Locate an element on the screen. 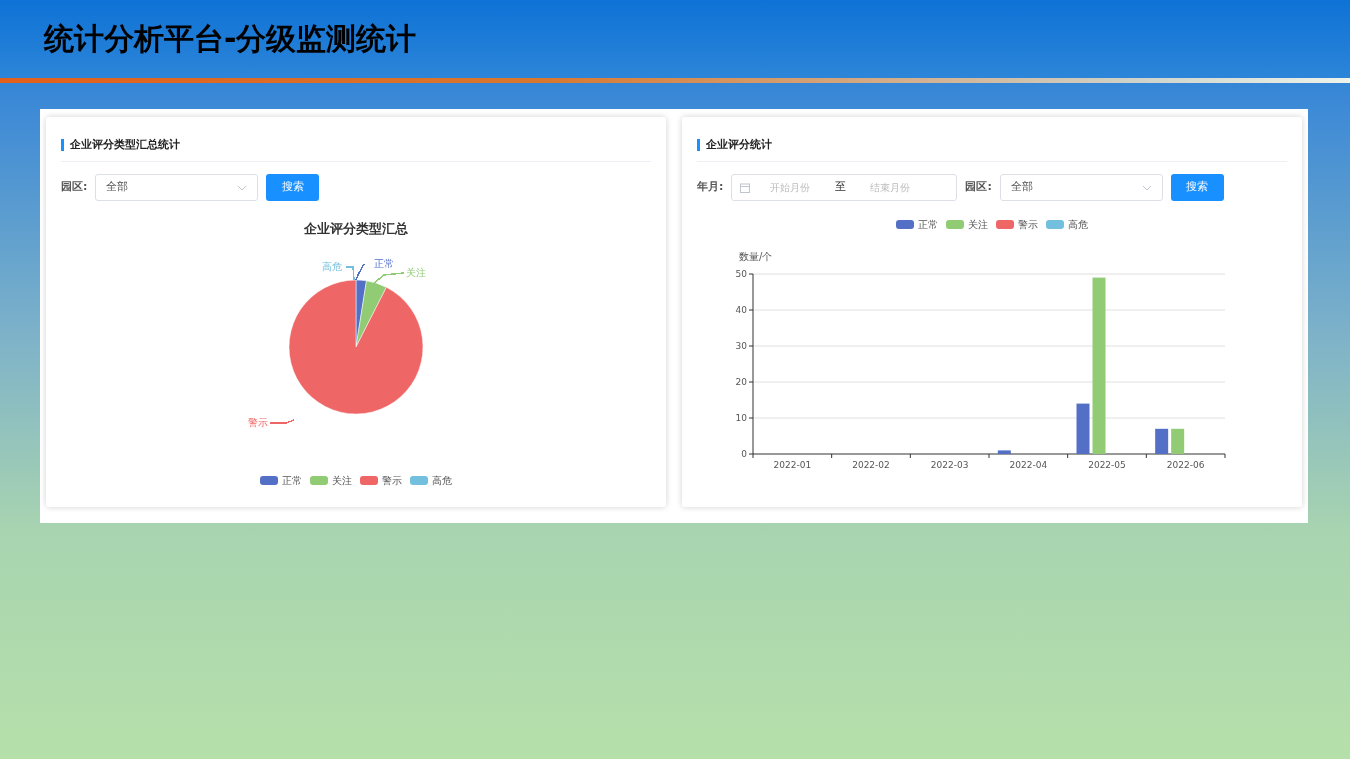  tick-label: 2022-01 is located at coordinates (792, 465).